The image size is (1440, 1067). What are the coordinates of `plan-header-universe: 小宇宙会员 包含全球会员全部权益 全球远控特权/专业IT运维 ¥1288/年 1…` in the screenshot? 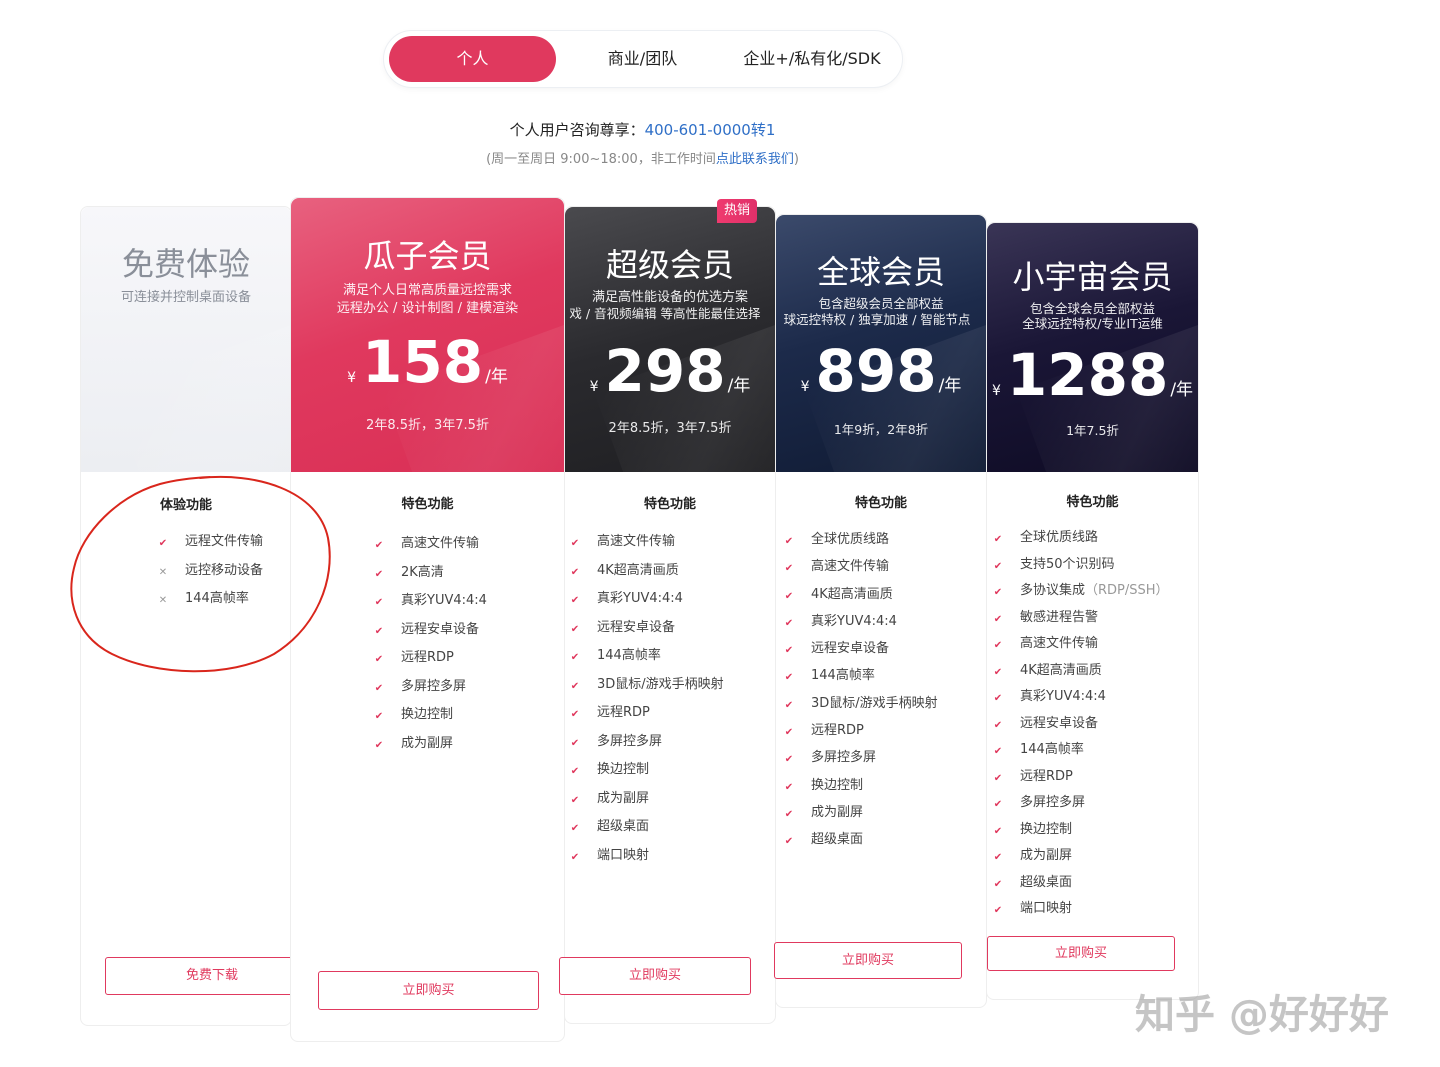 It's located at (1092, 347).